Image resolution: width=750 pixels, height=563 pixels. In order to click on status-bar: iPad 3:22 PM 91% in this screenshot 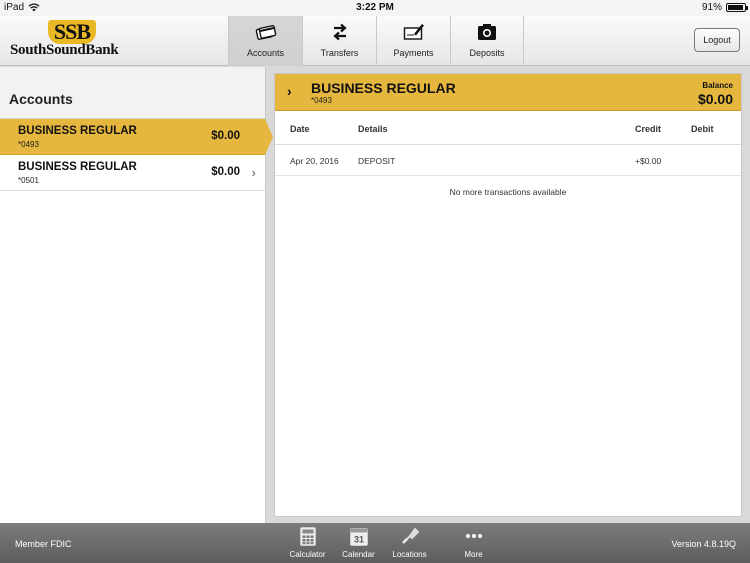, I will do `click(375, 8)`.